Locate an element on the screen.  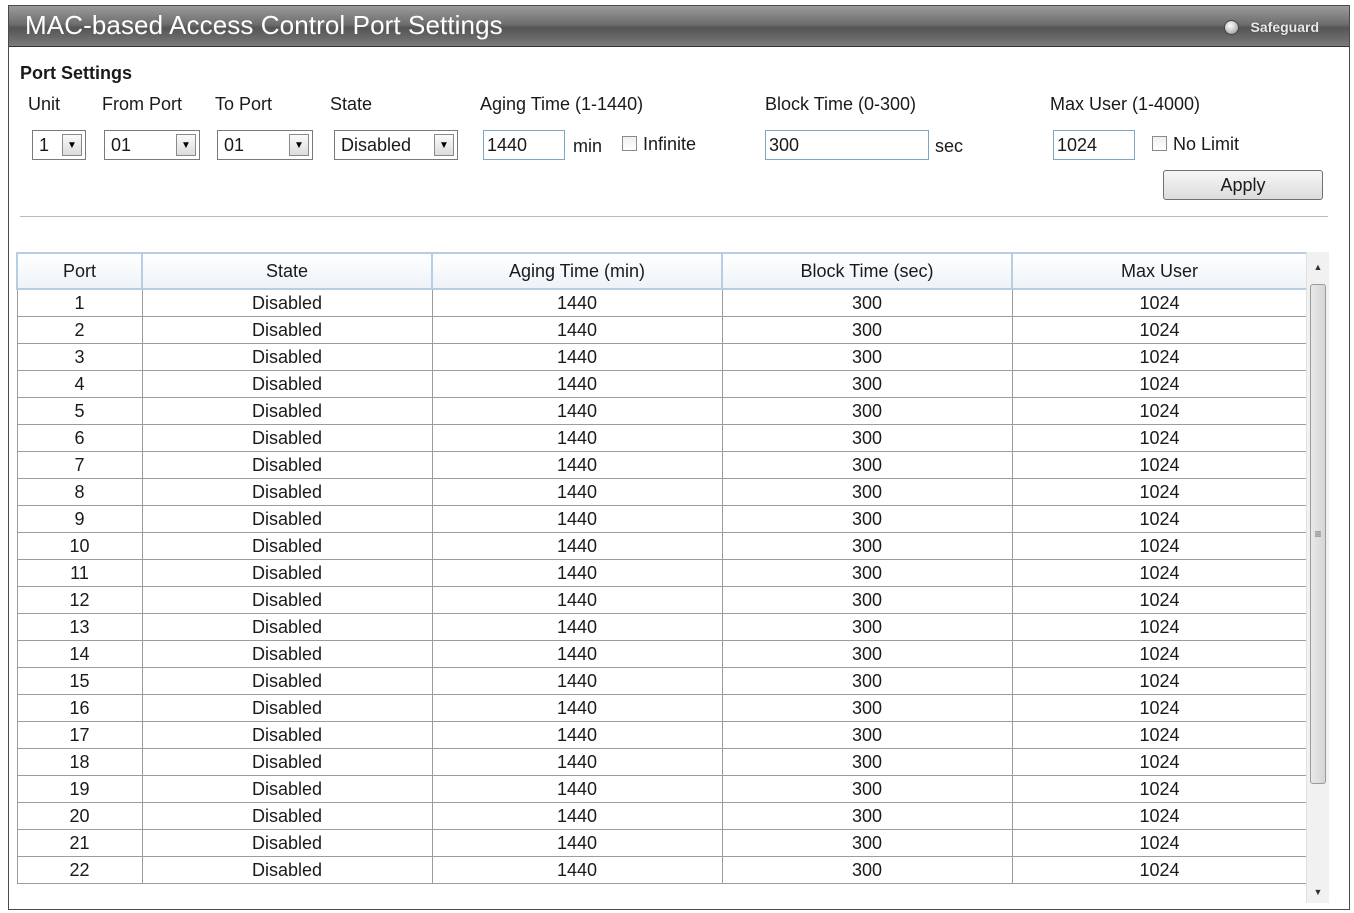
arrow-up-icon: ▲ is located at coordinates (1318, 267).